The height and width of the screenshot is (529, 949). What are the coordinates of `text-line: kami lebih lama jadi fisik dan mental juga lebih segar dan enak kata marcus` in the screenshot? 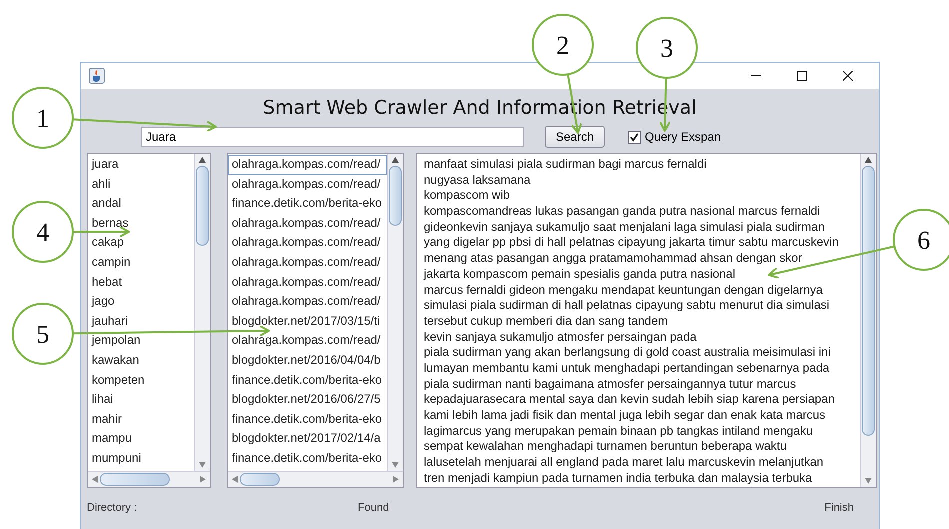 It's located at (625, 416).